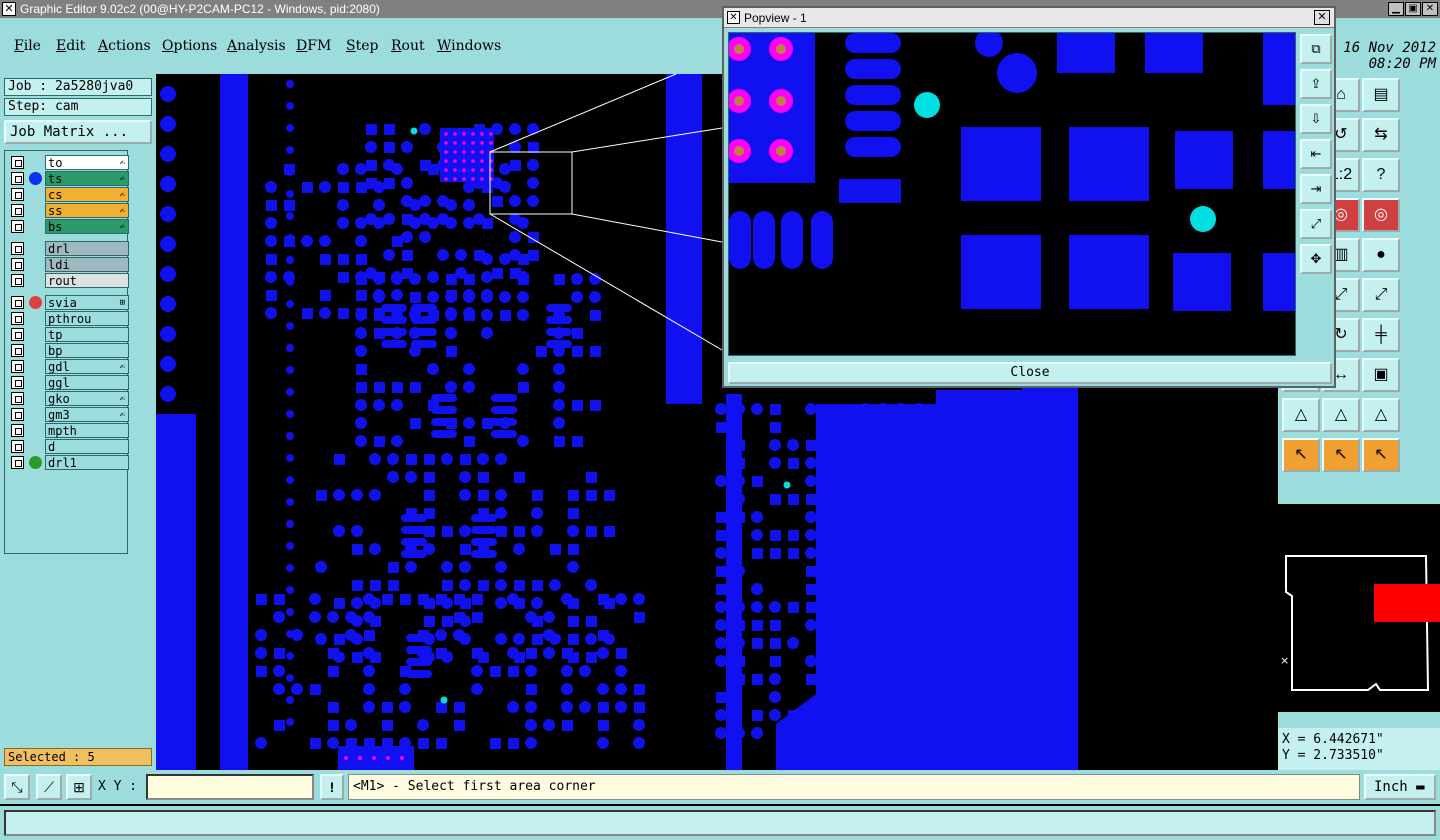 The width and height of the screenshot is (1440, 840). Describe the element at coordinates (733, 17) in the screenshot. I see `popview-icon: ✕` at that location.